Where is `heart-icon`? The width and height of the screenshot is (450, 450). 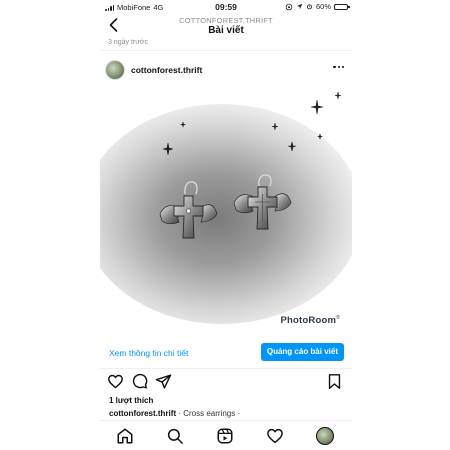 heart-icon is located at coordinates (115, 381).